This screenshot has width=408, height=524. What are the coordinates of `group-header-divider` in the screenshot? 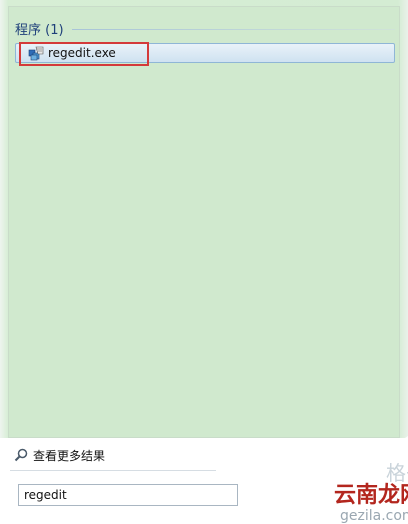 It's located at (233, 29).